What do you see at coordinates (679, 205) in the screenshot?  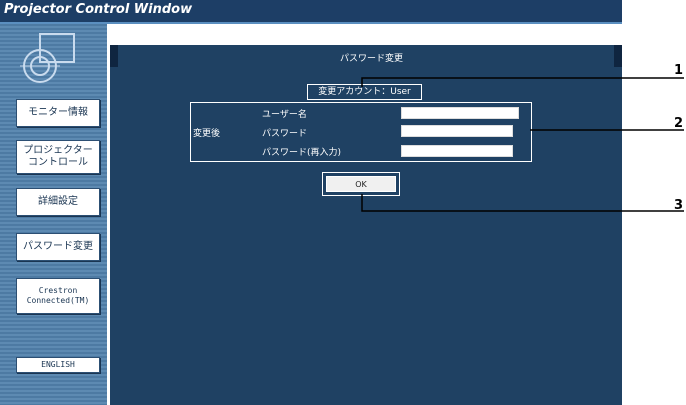 I see `callout-3: 3` at bounding box center [679, 205].